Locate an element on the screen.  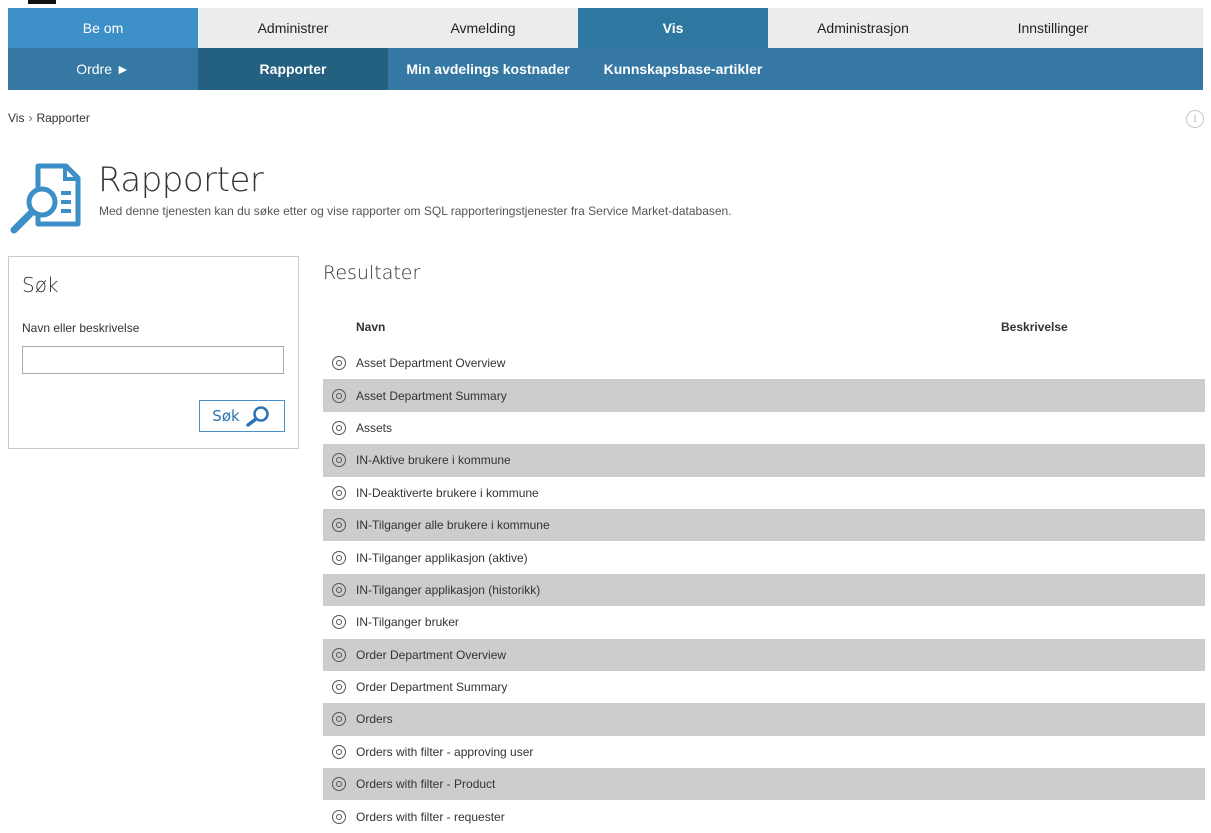
result-row: Assets is located at coordinates (764, 428).